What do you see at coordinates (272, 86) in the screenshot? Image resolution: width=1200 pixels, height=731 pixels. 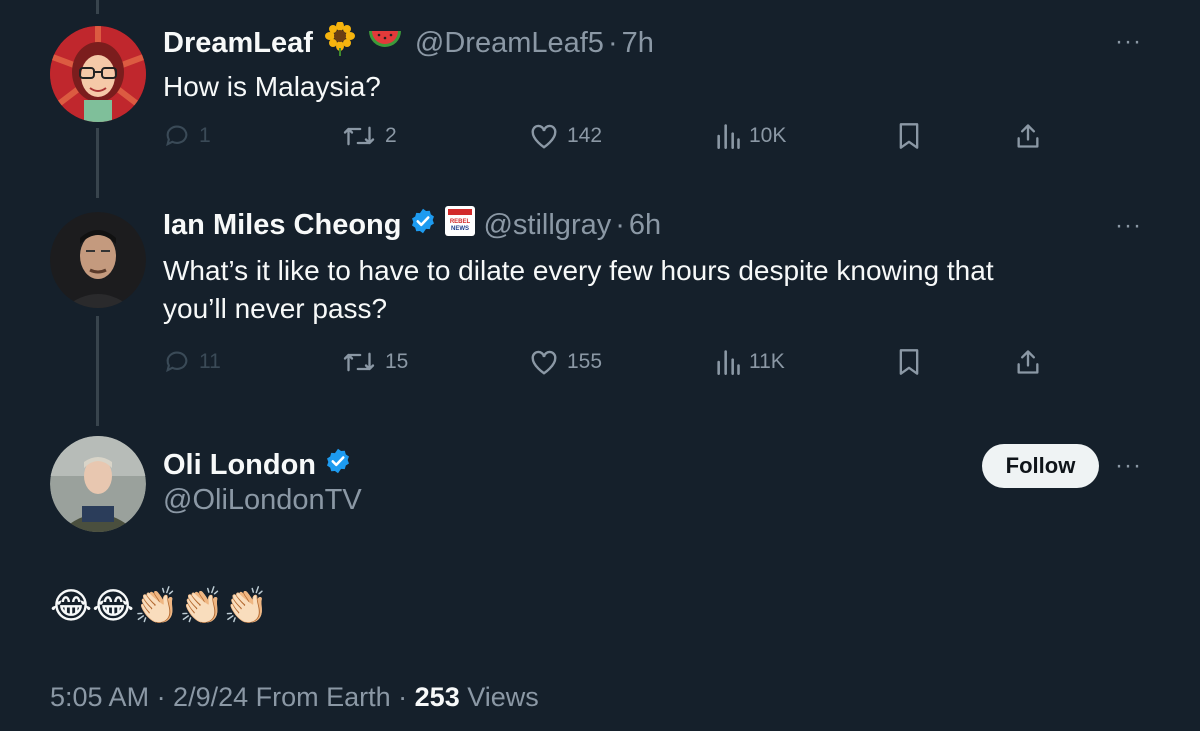 I see `tweet1-text: How is Malaysia?` at bounding box center [272, 86].